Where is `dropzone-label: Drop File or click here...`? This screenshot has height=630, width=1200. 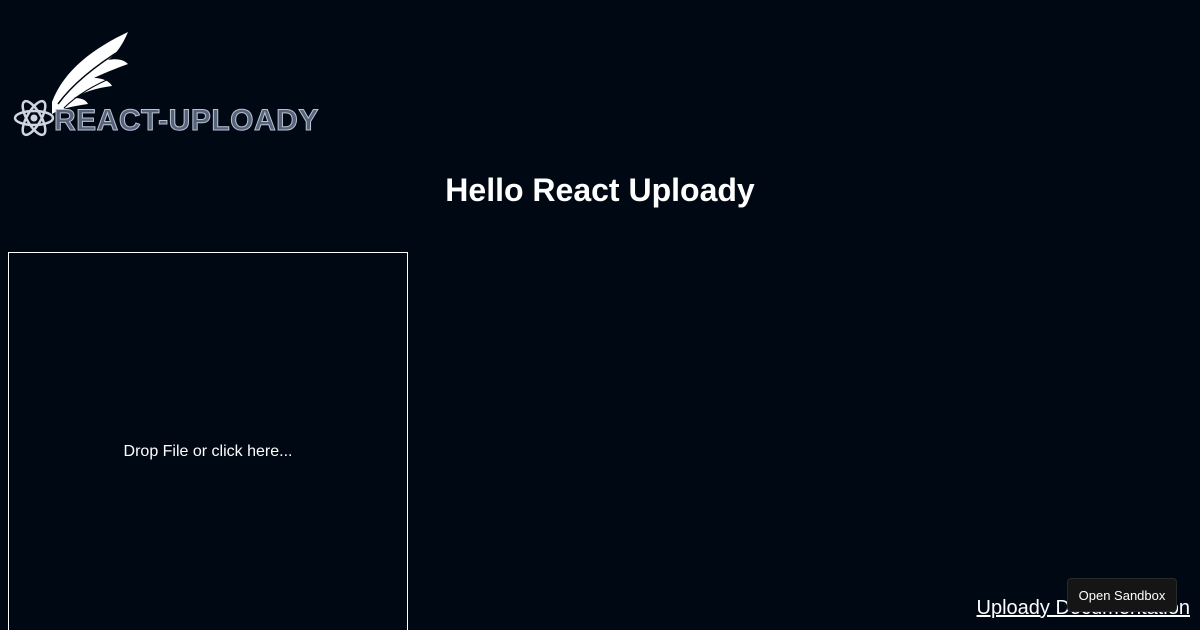 dropzone-label: Drop File or click here... is located at coordinates (208, 451).